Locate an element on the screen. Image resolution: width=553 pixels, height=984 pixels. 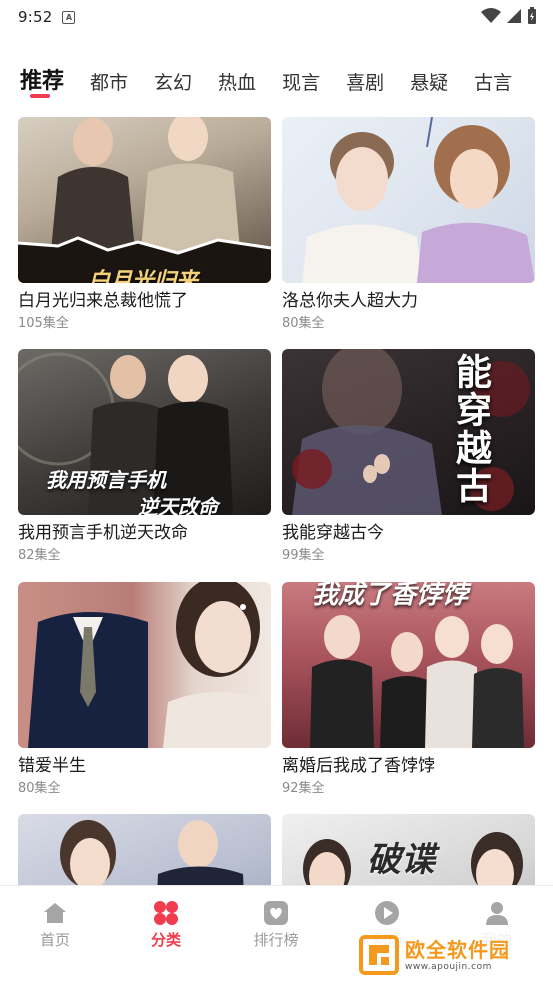
drama-title: 错爱半生 is located at coordinates (144, 766).